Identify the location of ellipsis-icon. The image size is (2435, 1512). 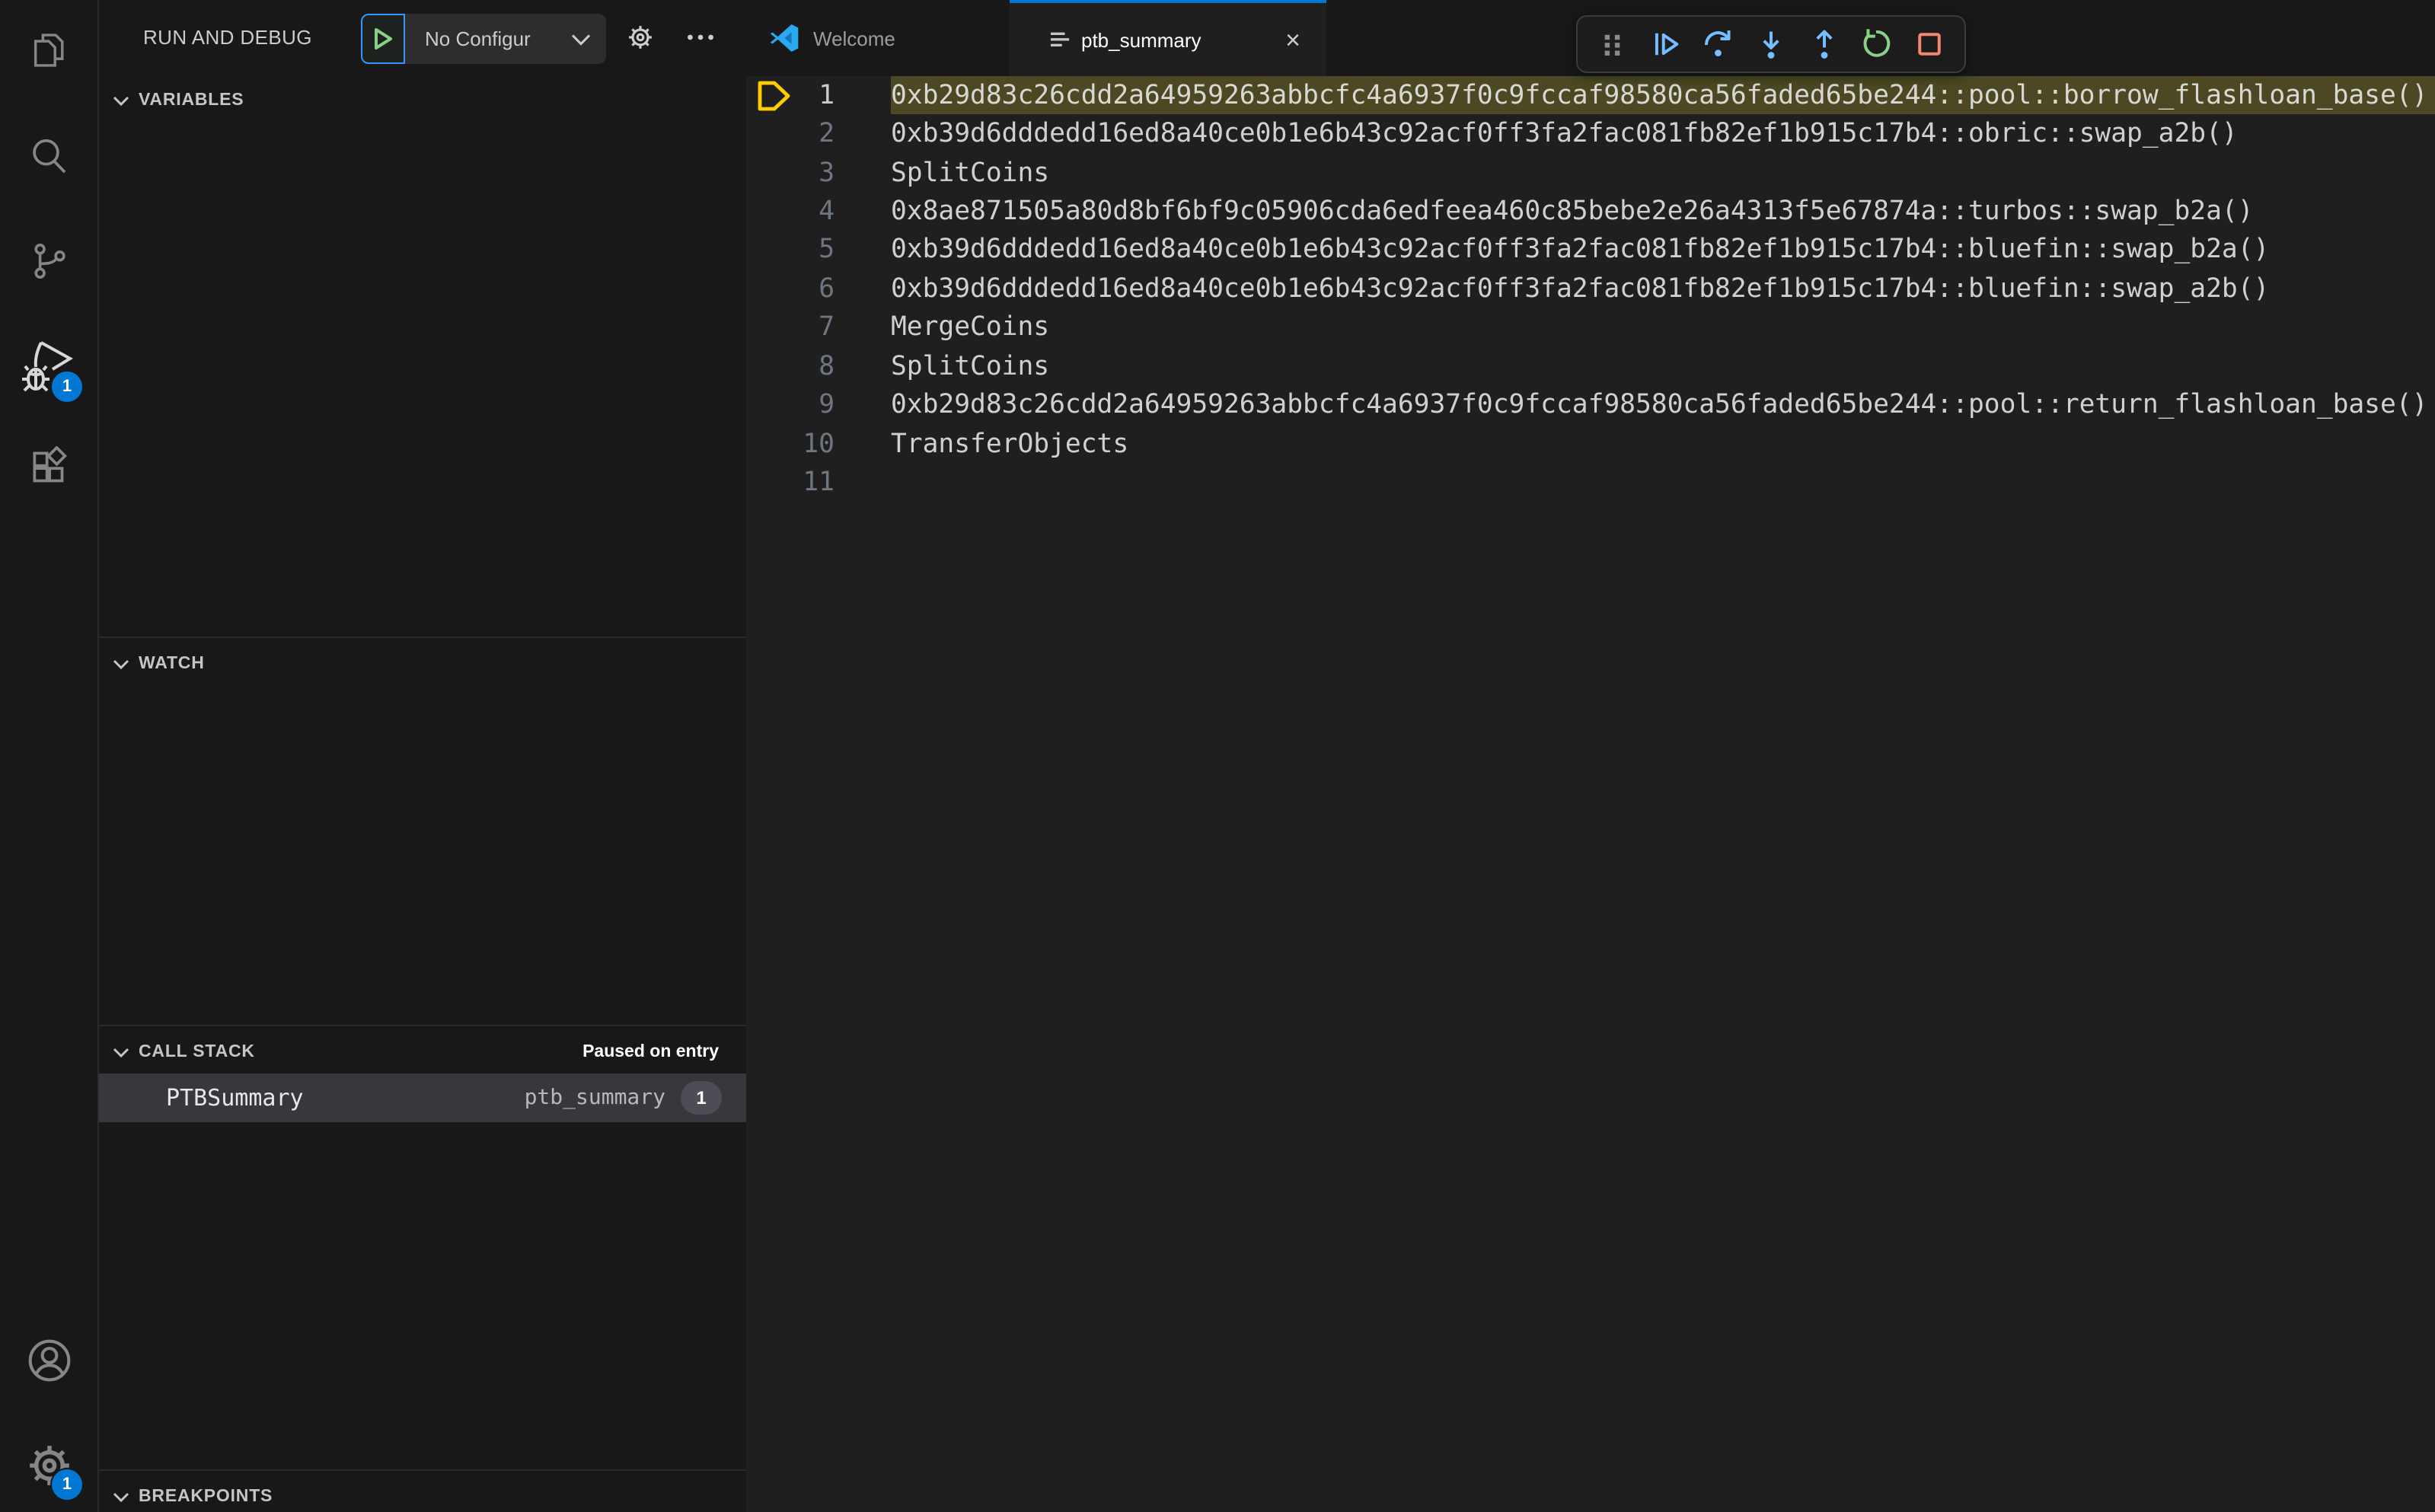
(700, 37).